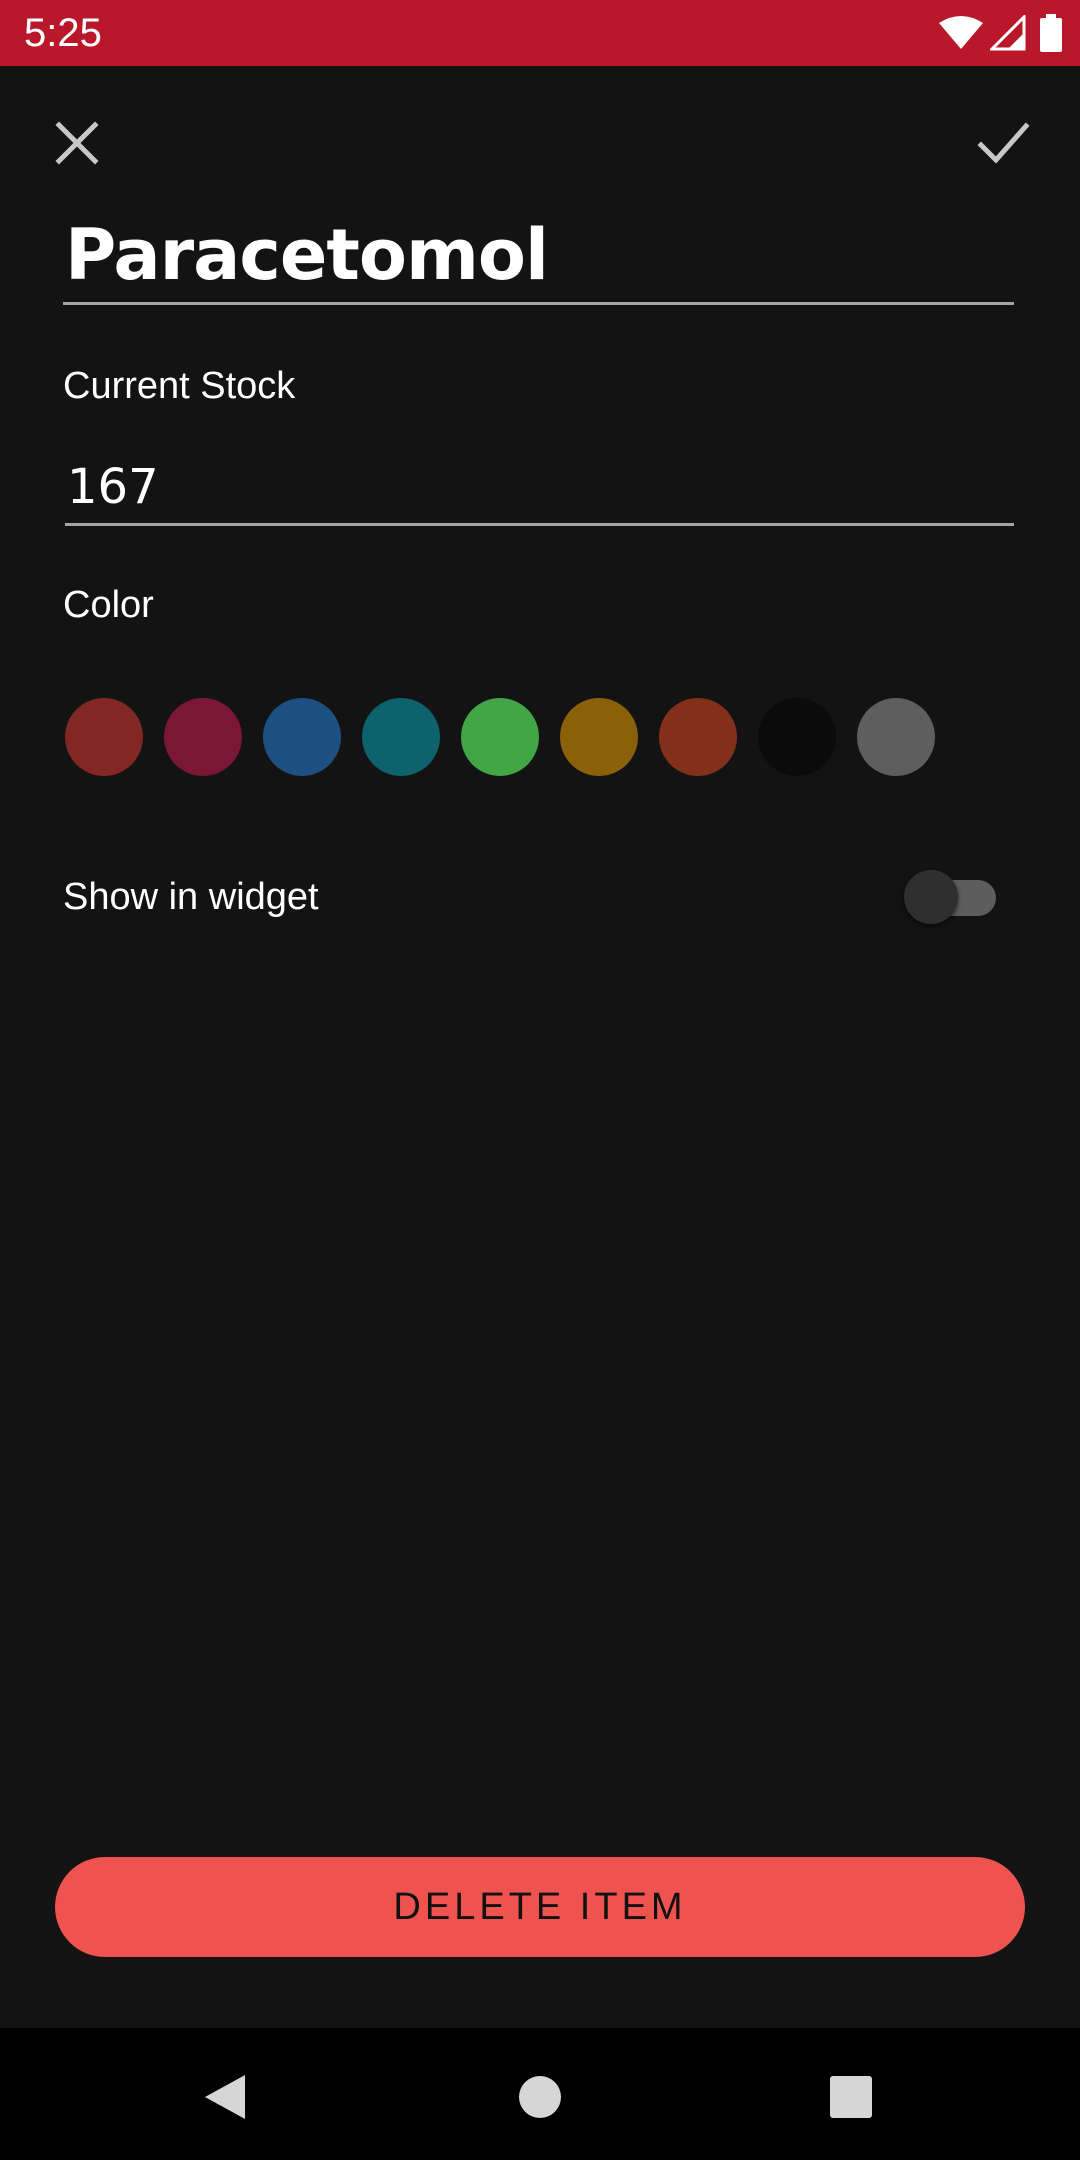 This screenshot has width=1080, height=2160. What do you see at coordinates (896, 737) in the screenshot?
I see `color-swatch-gray` at bounding box center [896, 737].